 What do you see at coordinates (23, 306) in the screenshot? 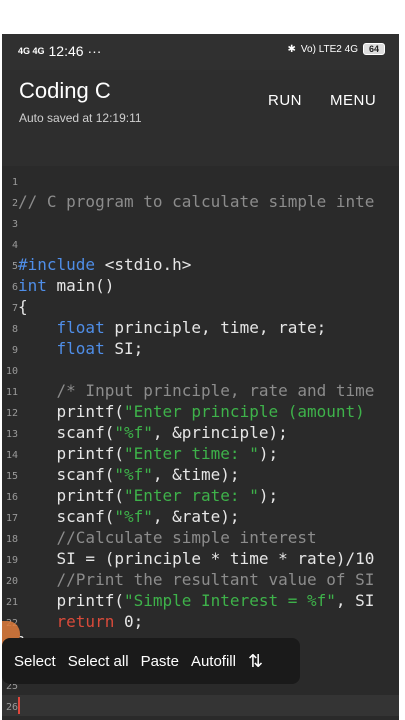
I see `code-text: {` at bounding box center [23, 306].